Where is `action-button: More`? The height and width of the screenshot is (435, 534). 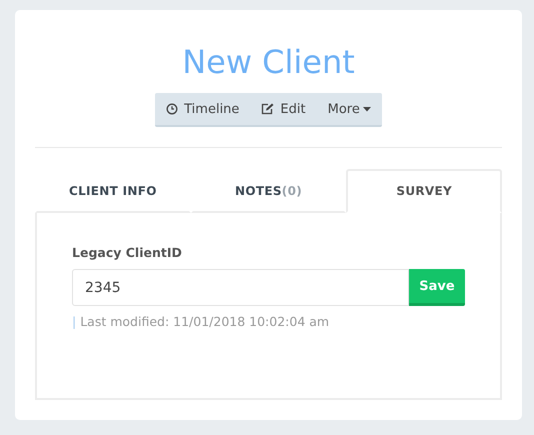 action-button: More is located at coordinates (349, 109).